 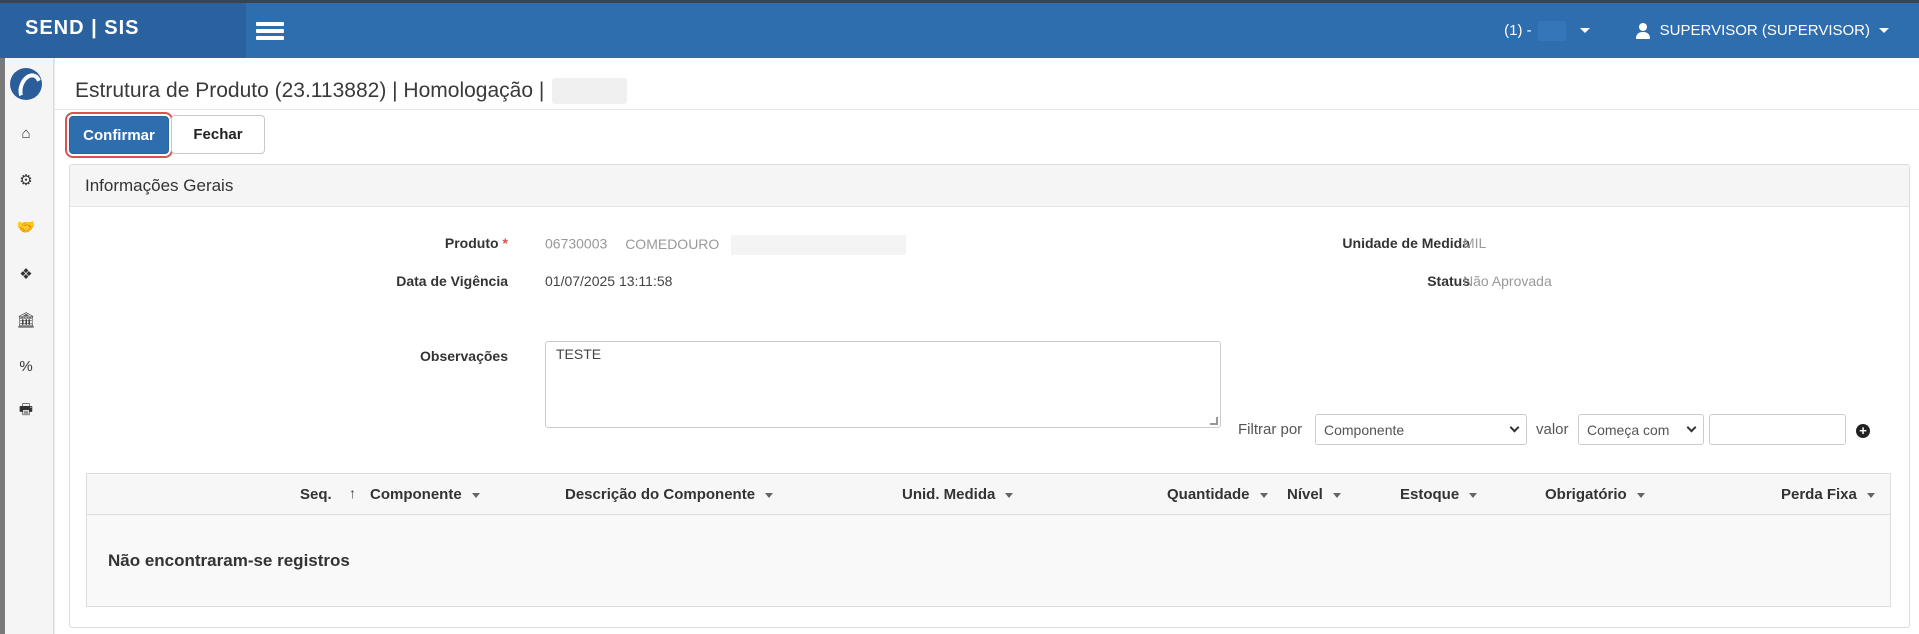 I want to click on cubes-icon: ❖, so click(x=26, y=274).